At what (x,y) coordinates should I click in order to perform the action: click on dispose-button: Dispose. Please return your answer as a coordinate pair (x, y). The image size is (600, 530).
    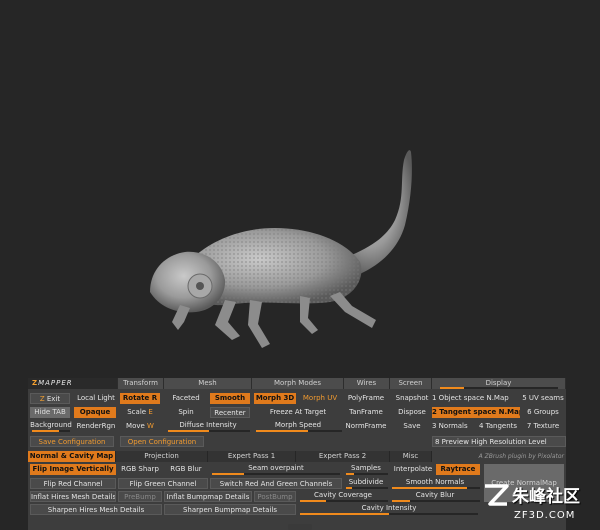
    Looking at the image, I should click on (412, 412).